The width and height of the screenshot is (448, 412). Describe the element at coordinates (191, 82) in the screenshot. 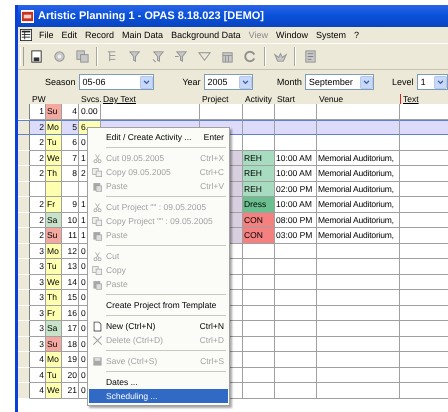

I see `filter-label: Year` at that location.